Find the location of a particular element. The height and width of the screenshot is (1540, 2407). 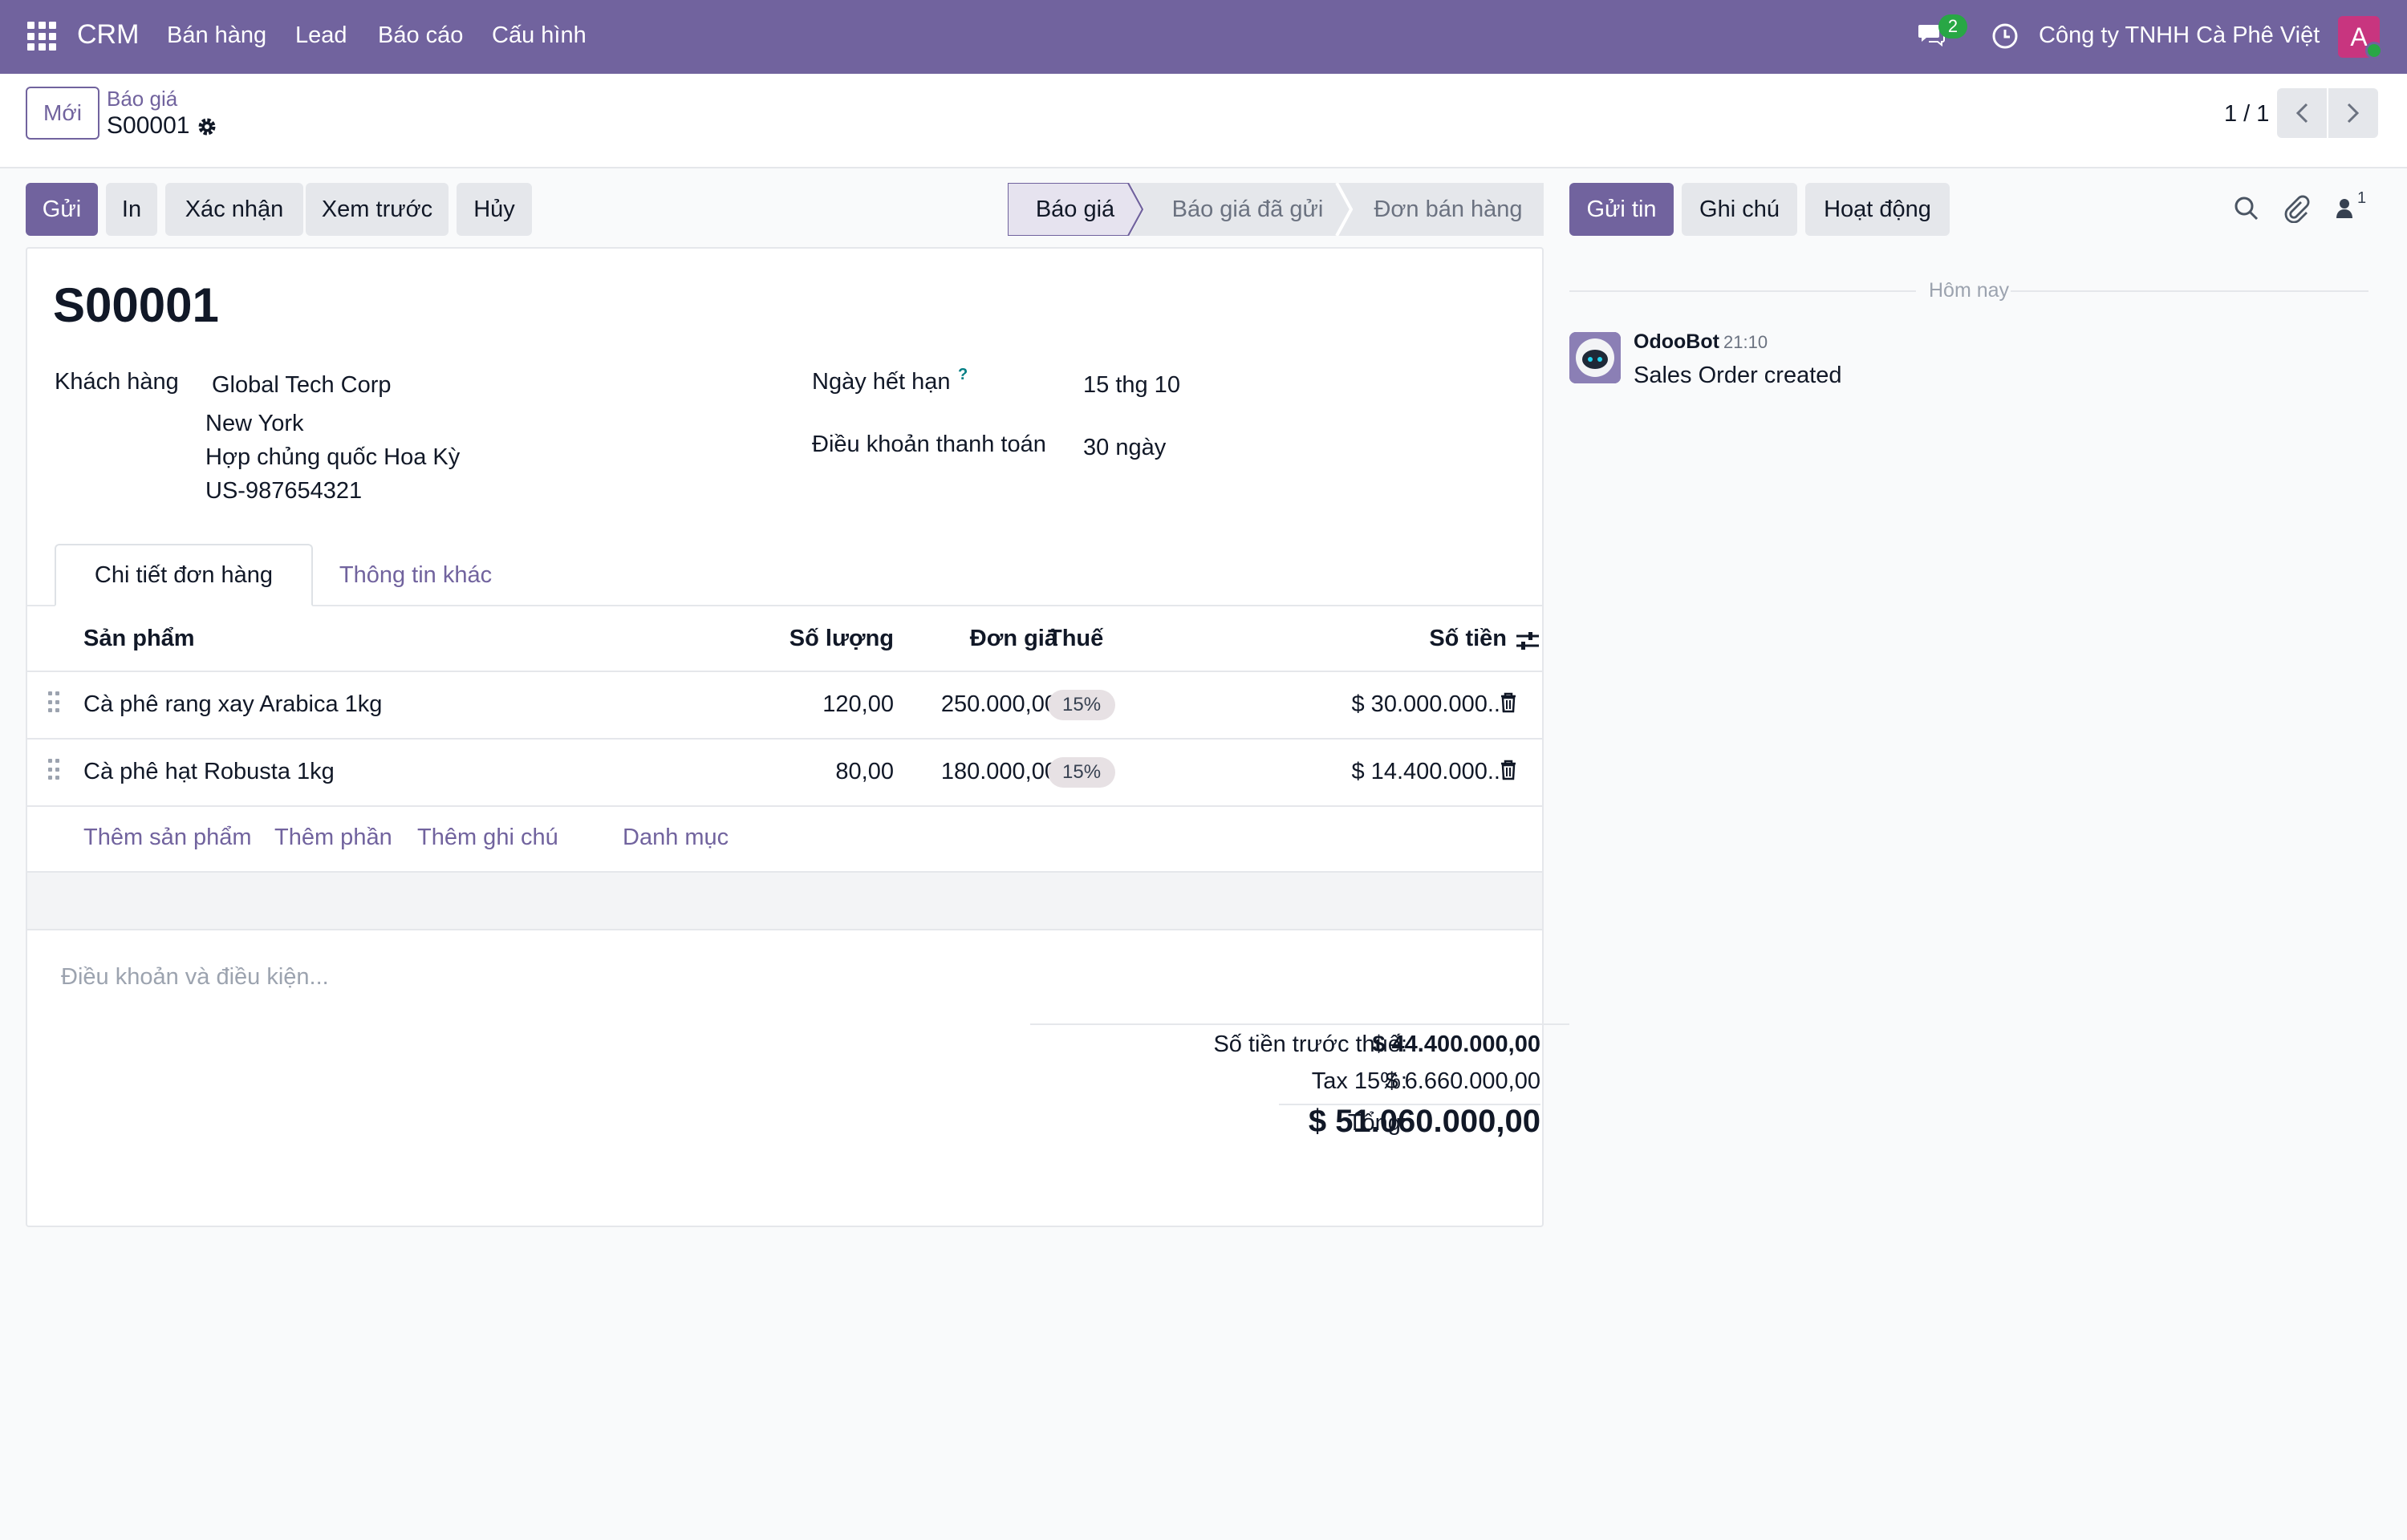

line-quantity: 120,00 is located at coordinates (813, 704).